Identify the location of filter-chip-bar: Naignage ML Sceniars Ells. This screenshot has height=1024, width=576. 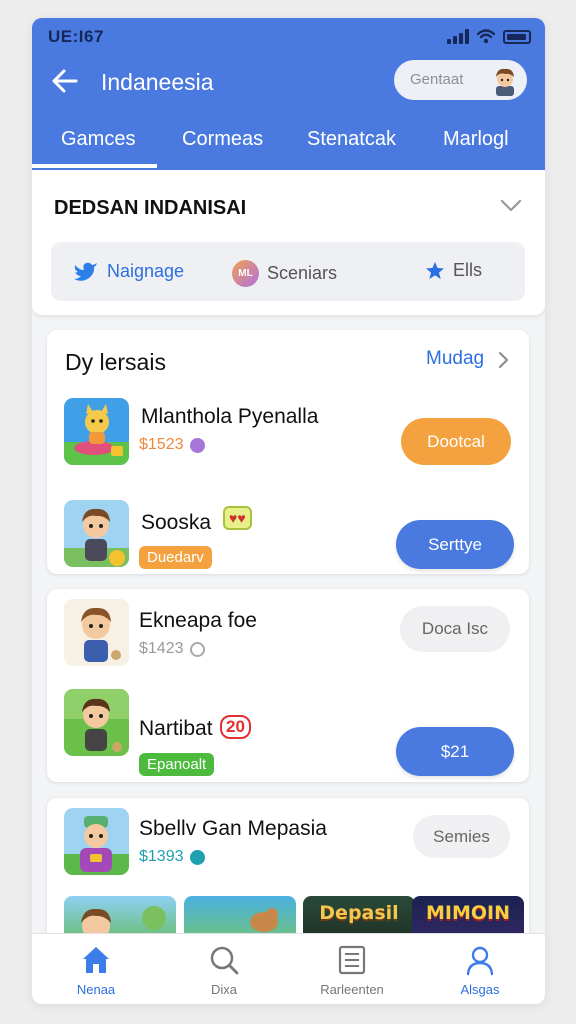
(288, 271).